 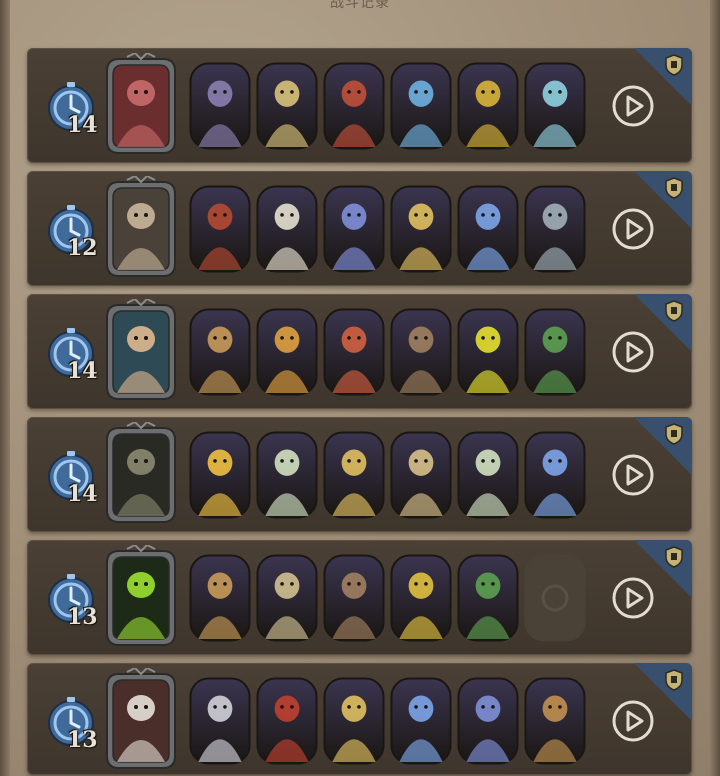 I want to click on hero-portrait-castle-walker, so click(x=555, y=352).